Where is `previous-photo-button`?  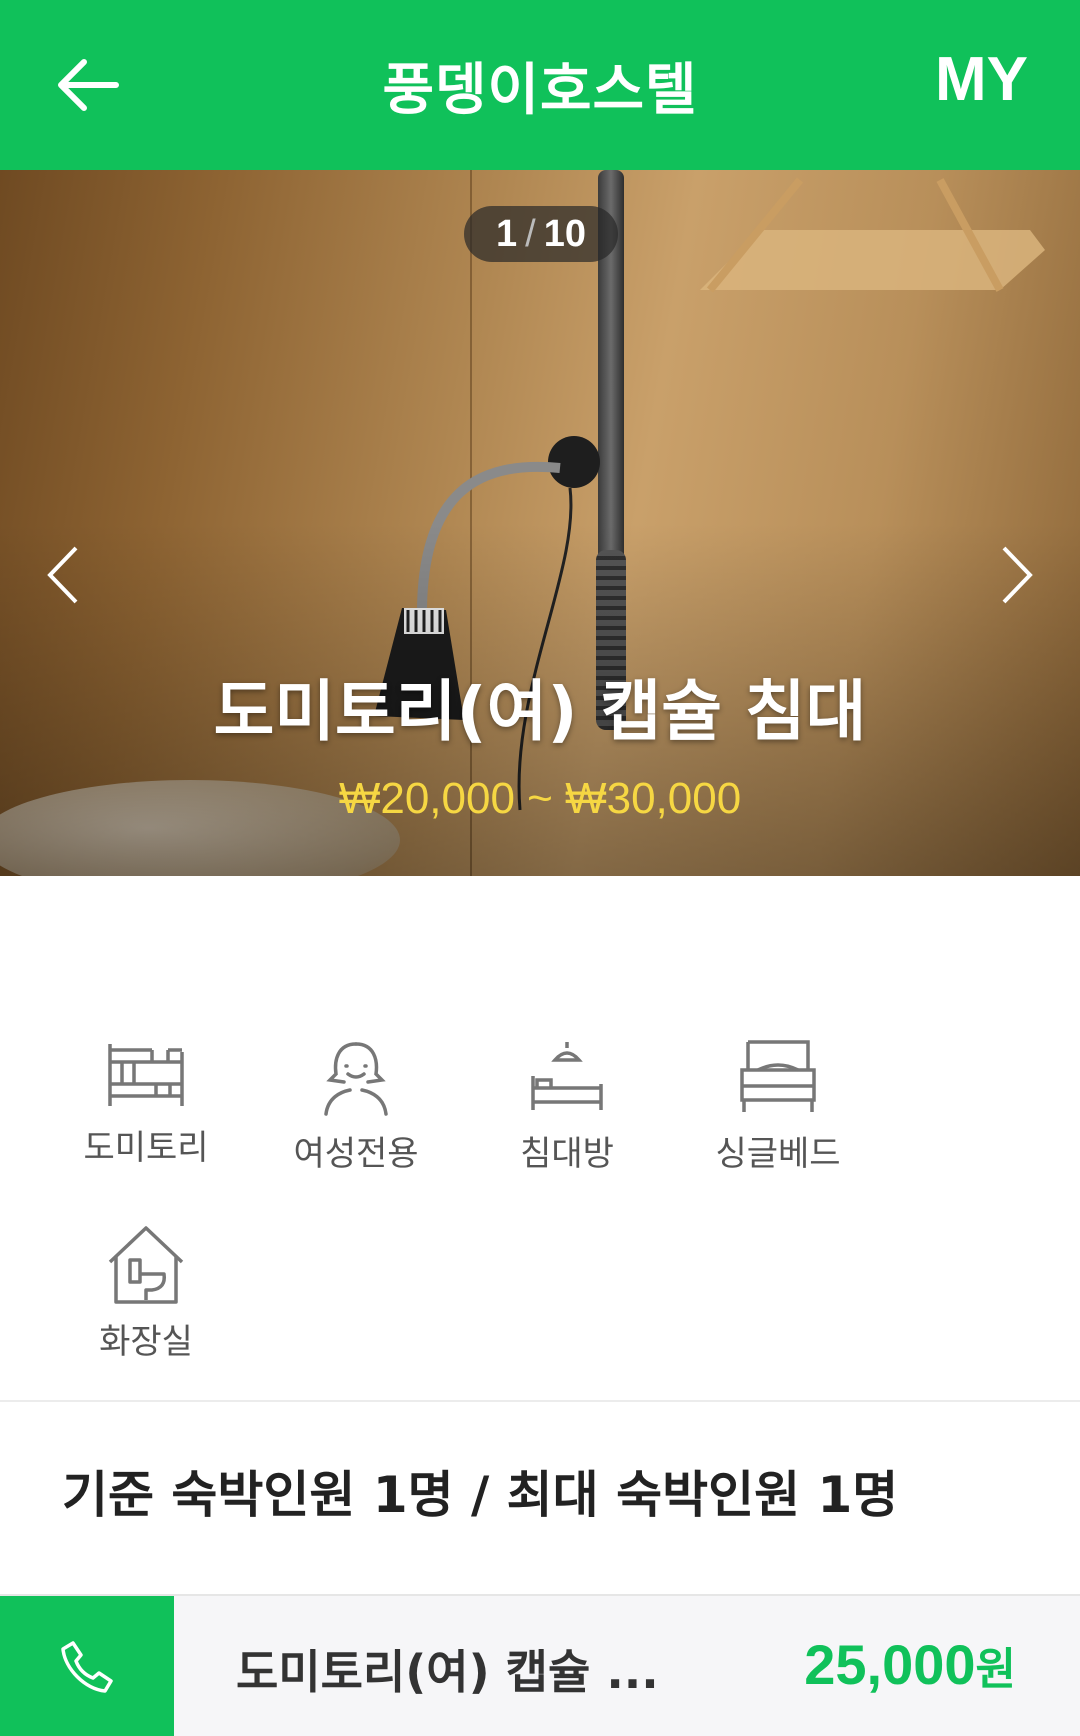
previous-photo-button is located at coordinates (65, 575).